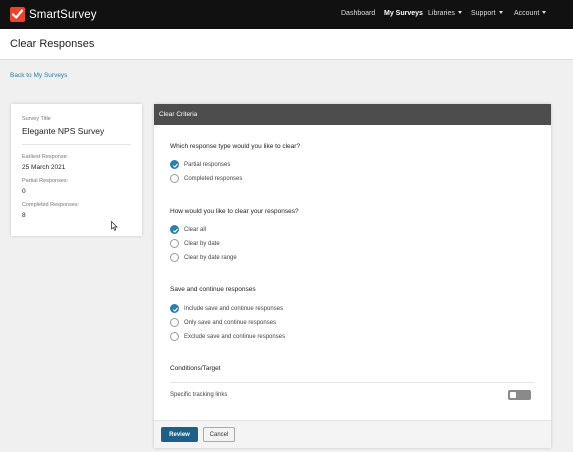  What do you see at coordinates (24, 215) in the screenshot?
I see `completed-responses-value: 8` at bounding box center [24, 215].